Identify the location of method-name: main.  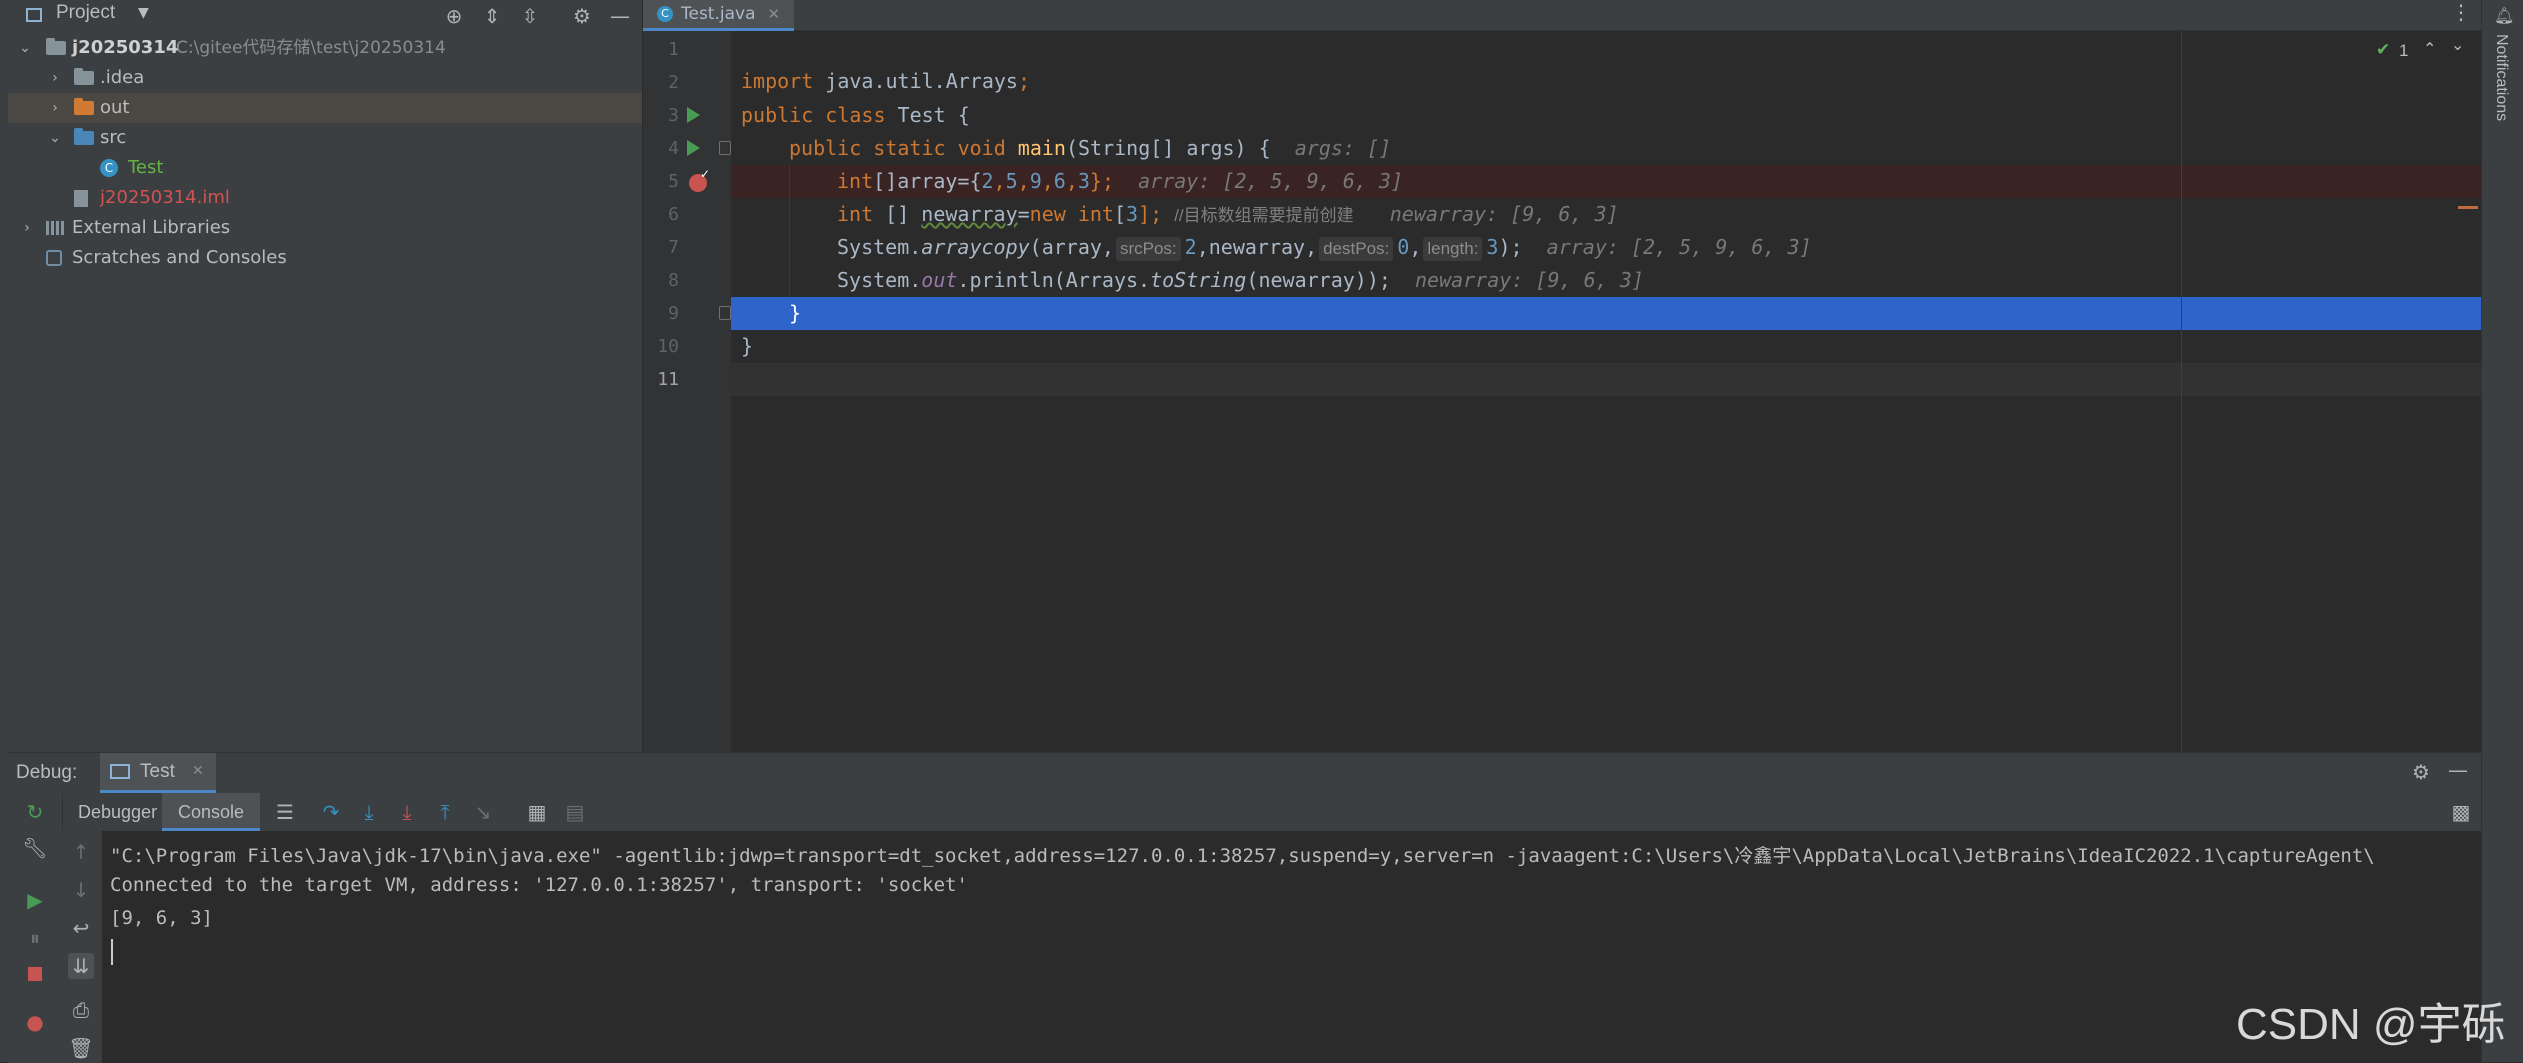
(1041, 148).